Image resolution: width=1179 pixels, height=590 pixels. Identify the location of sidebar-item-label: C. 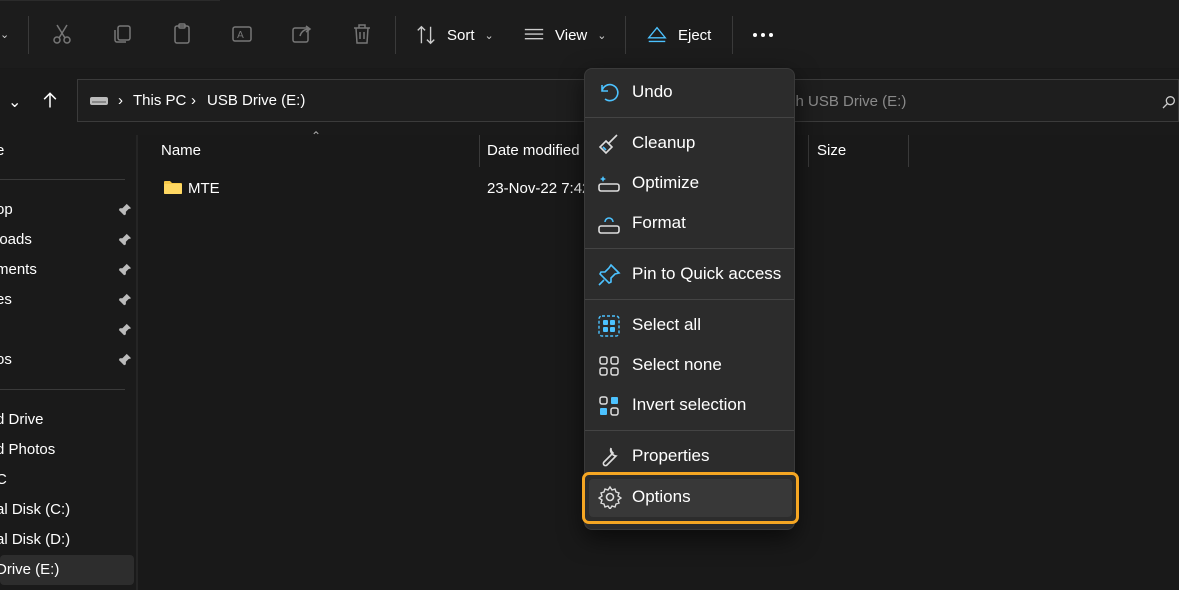
(3, 479).